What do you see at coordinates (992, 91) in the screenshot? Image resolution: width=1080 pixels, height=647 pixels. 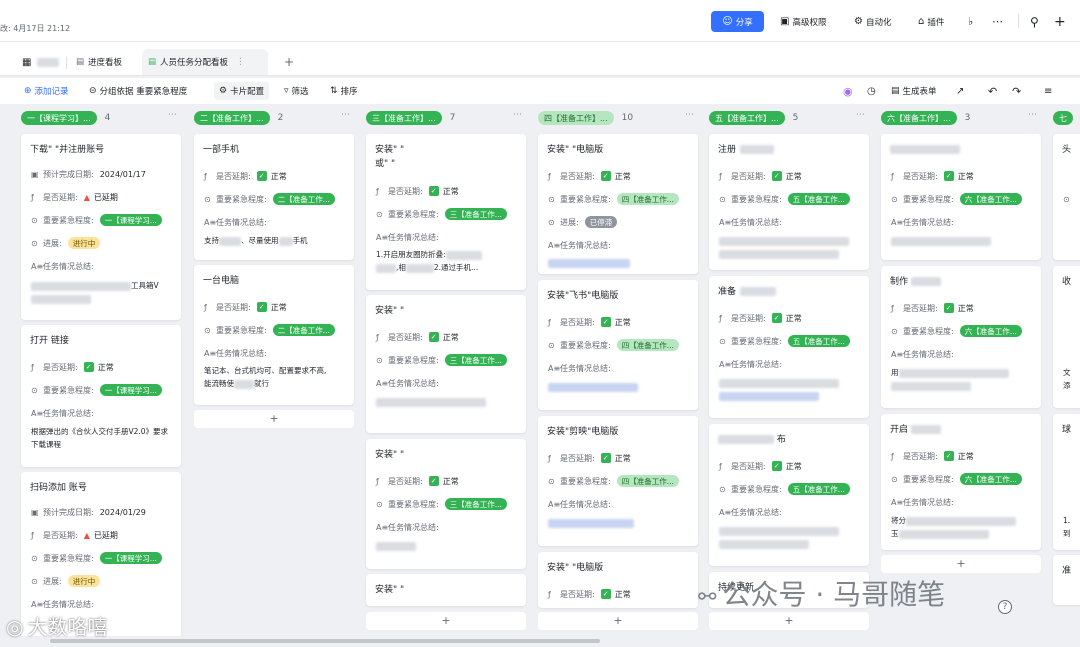 I see `undo-icon: ↶` at bounding box center [992, 91].